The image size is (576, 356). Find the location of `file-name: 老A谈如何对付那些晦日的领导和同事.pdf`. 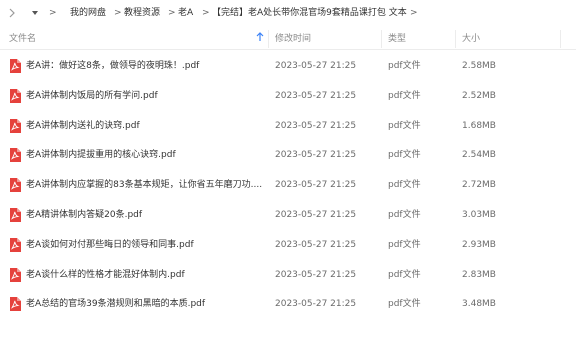

file-name: 老A谈如何对付那些晦日的领导和同事.pdf is located at coordinates (146, 245).